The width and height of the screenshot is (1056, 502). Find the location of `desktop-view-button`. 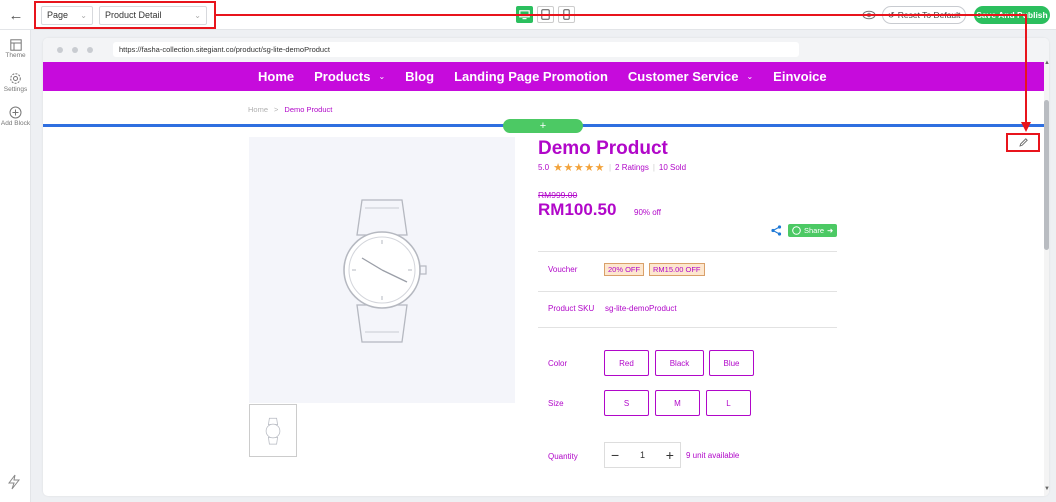

desktop-view-button is located at coordinates (524, 14).